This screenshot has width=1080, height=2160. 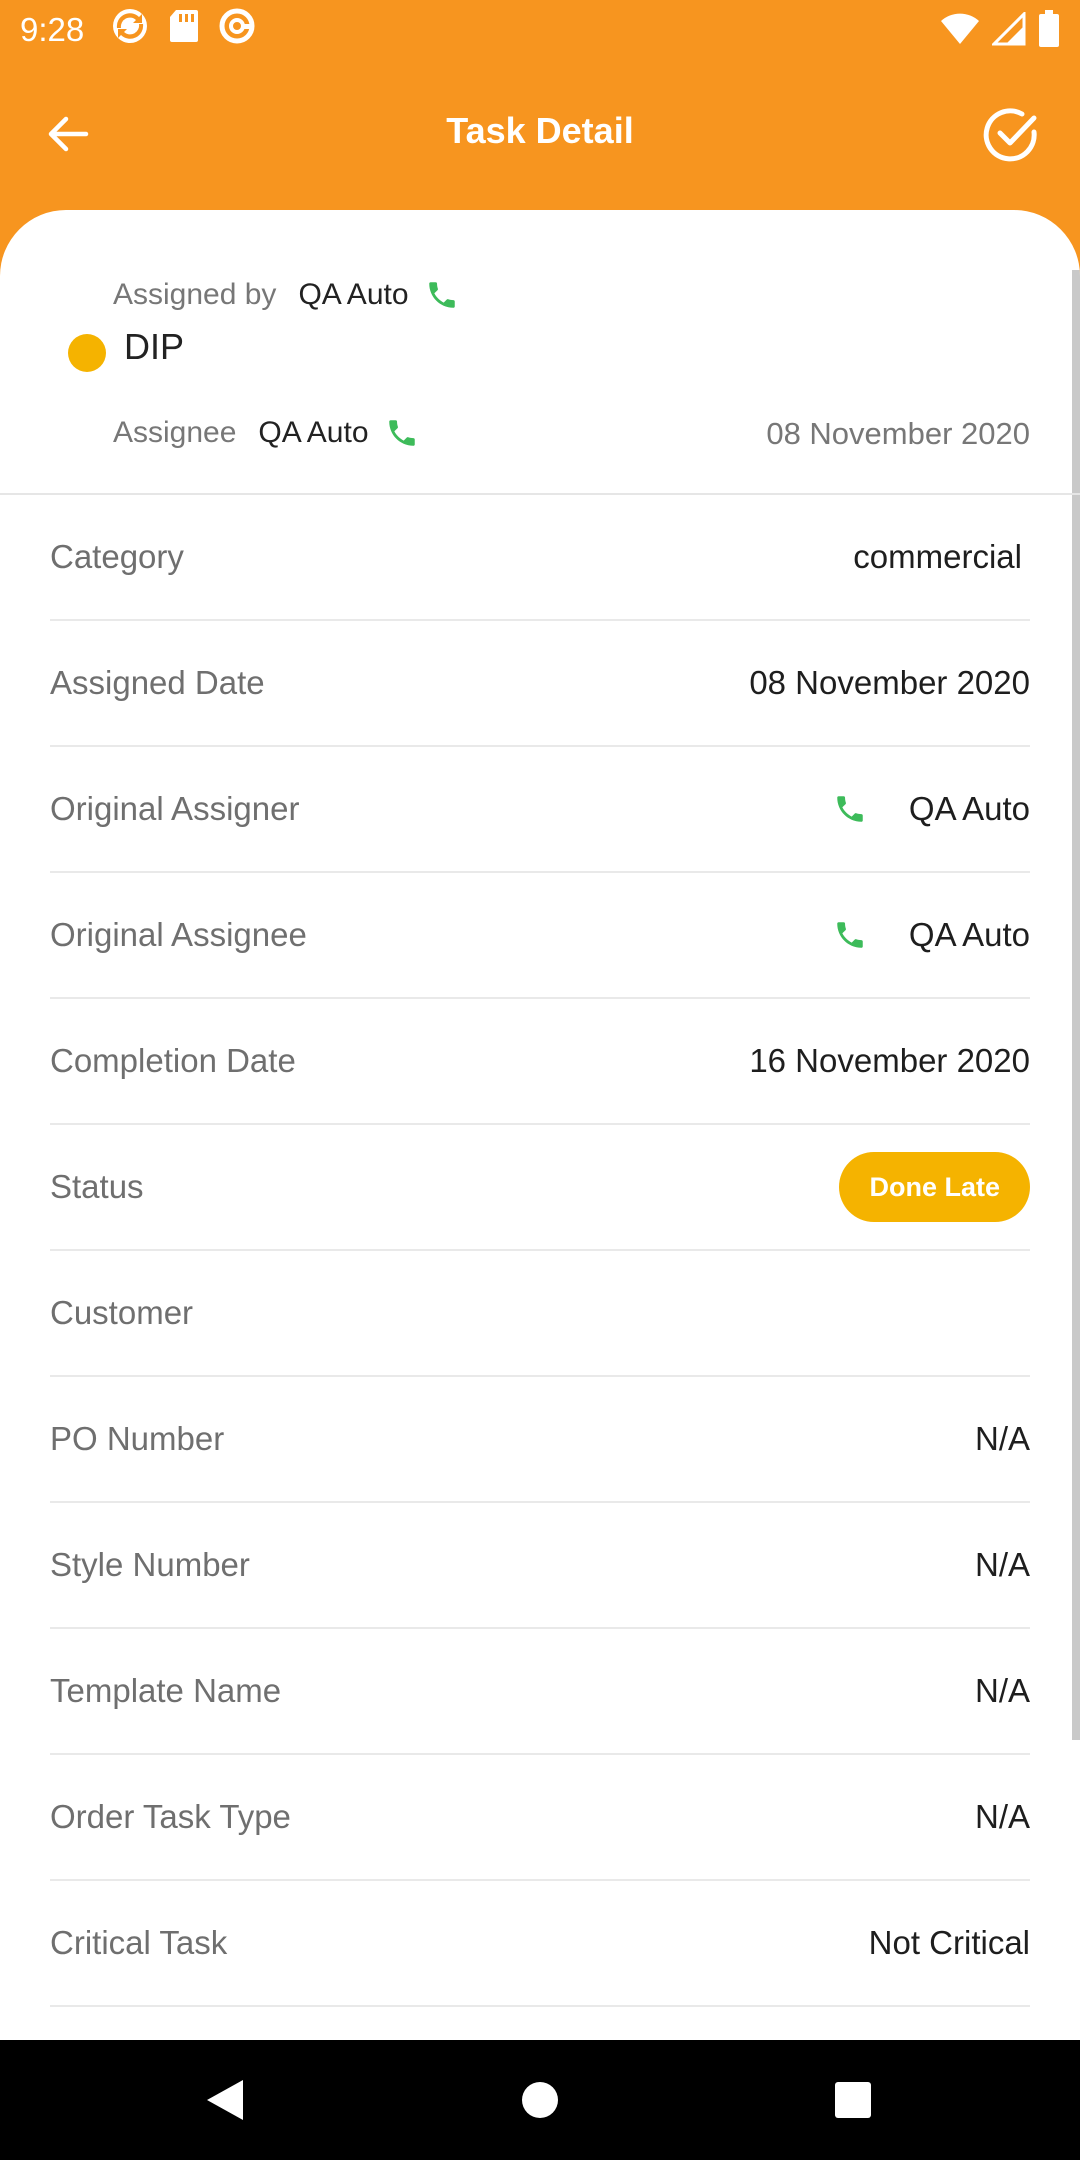 What do you see at coordinates (934, 1187) in the screenshot?
I see `status-badge: Done Late` at bounding box center [934, 1187].